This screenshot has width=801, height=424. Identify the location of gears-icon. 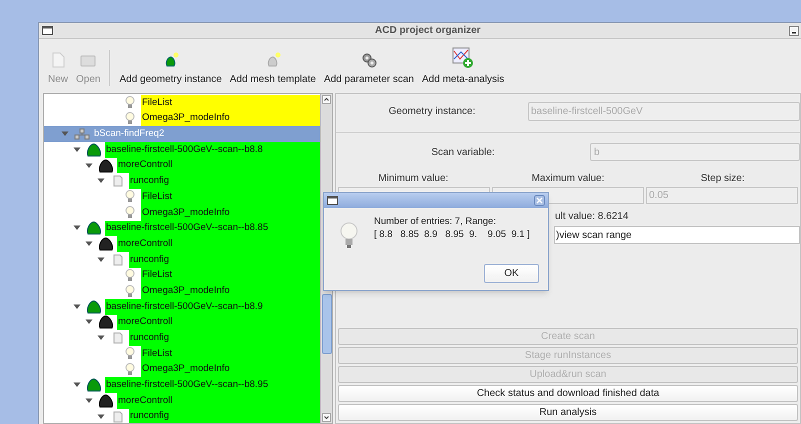
(369, 60).